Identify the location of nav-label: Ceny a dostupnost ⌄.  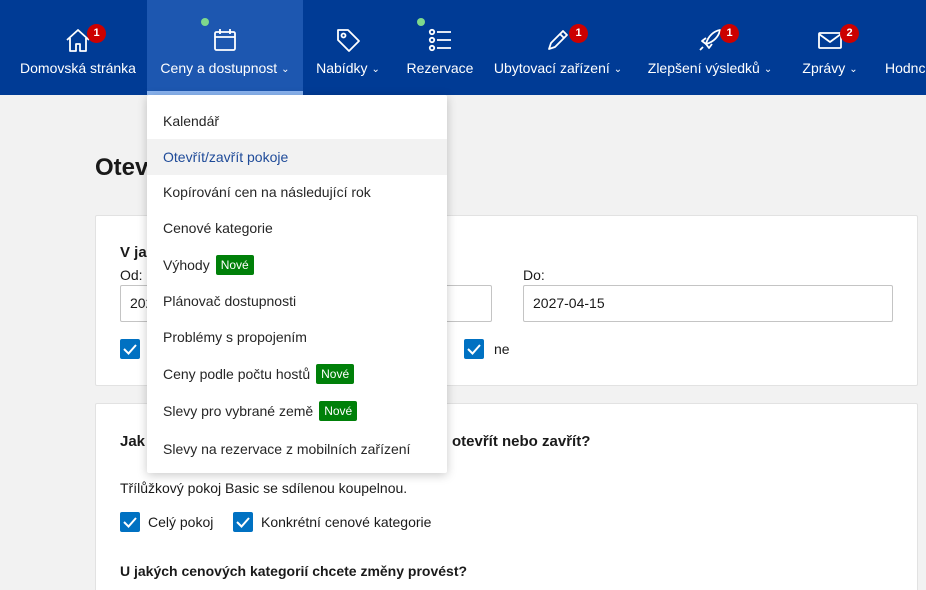
(225, 68).